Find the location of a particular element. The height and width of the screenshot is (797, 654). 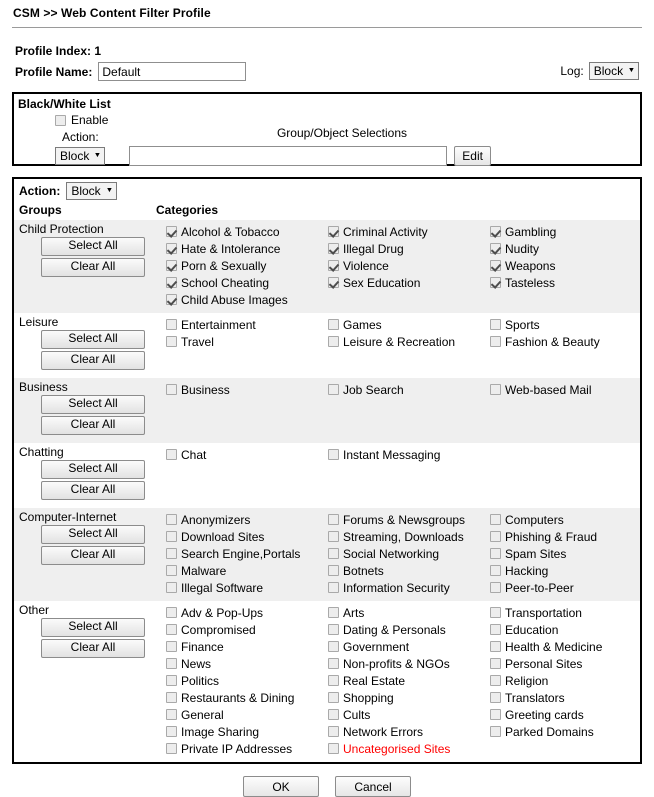

category-item: Download Sites is located at coordinates (247, 536).